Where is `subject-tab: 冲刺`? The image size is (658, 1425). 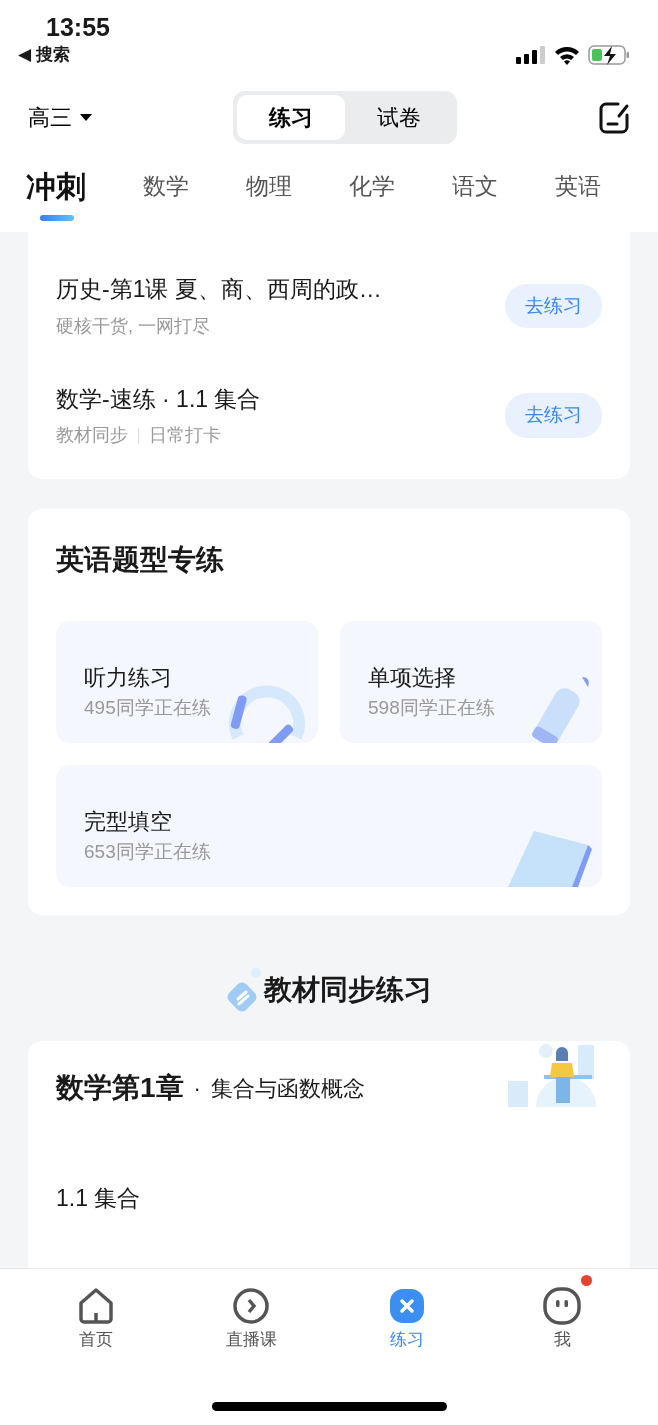 subject-tab: 冲刺 is located at coordinates (56, 193).